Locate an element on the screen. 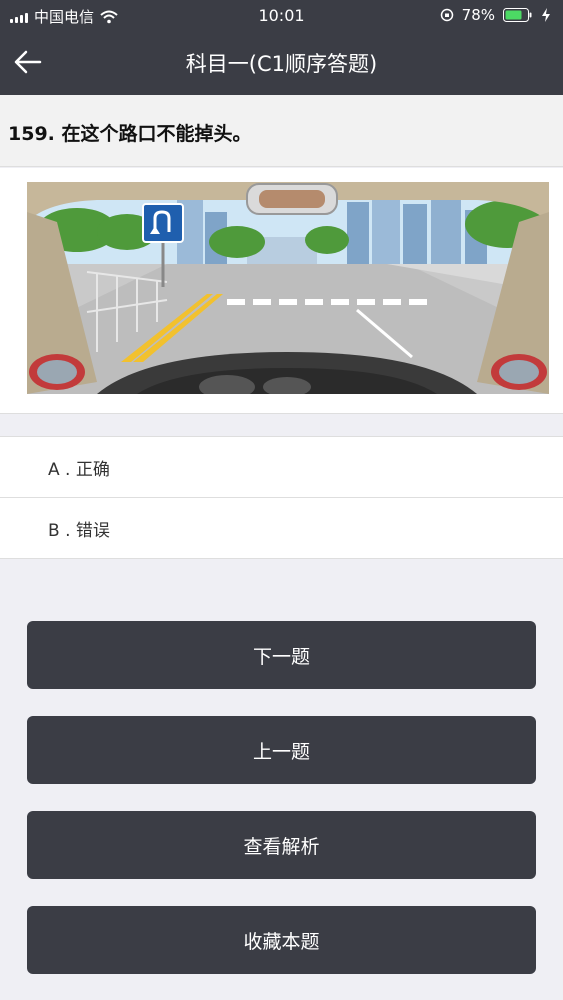 This screenshot has width=563, height=1000. previous-question-label: 上一题 is located at coordinates (281, 751).